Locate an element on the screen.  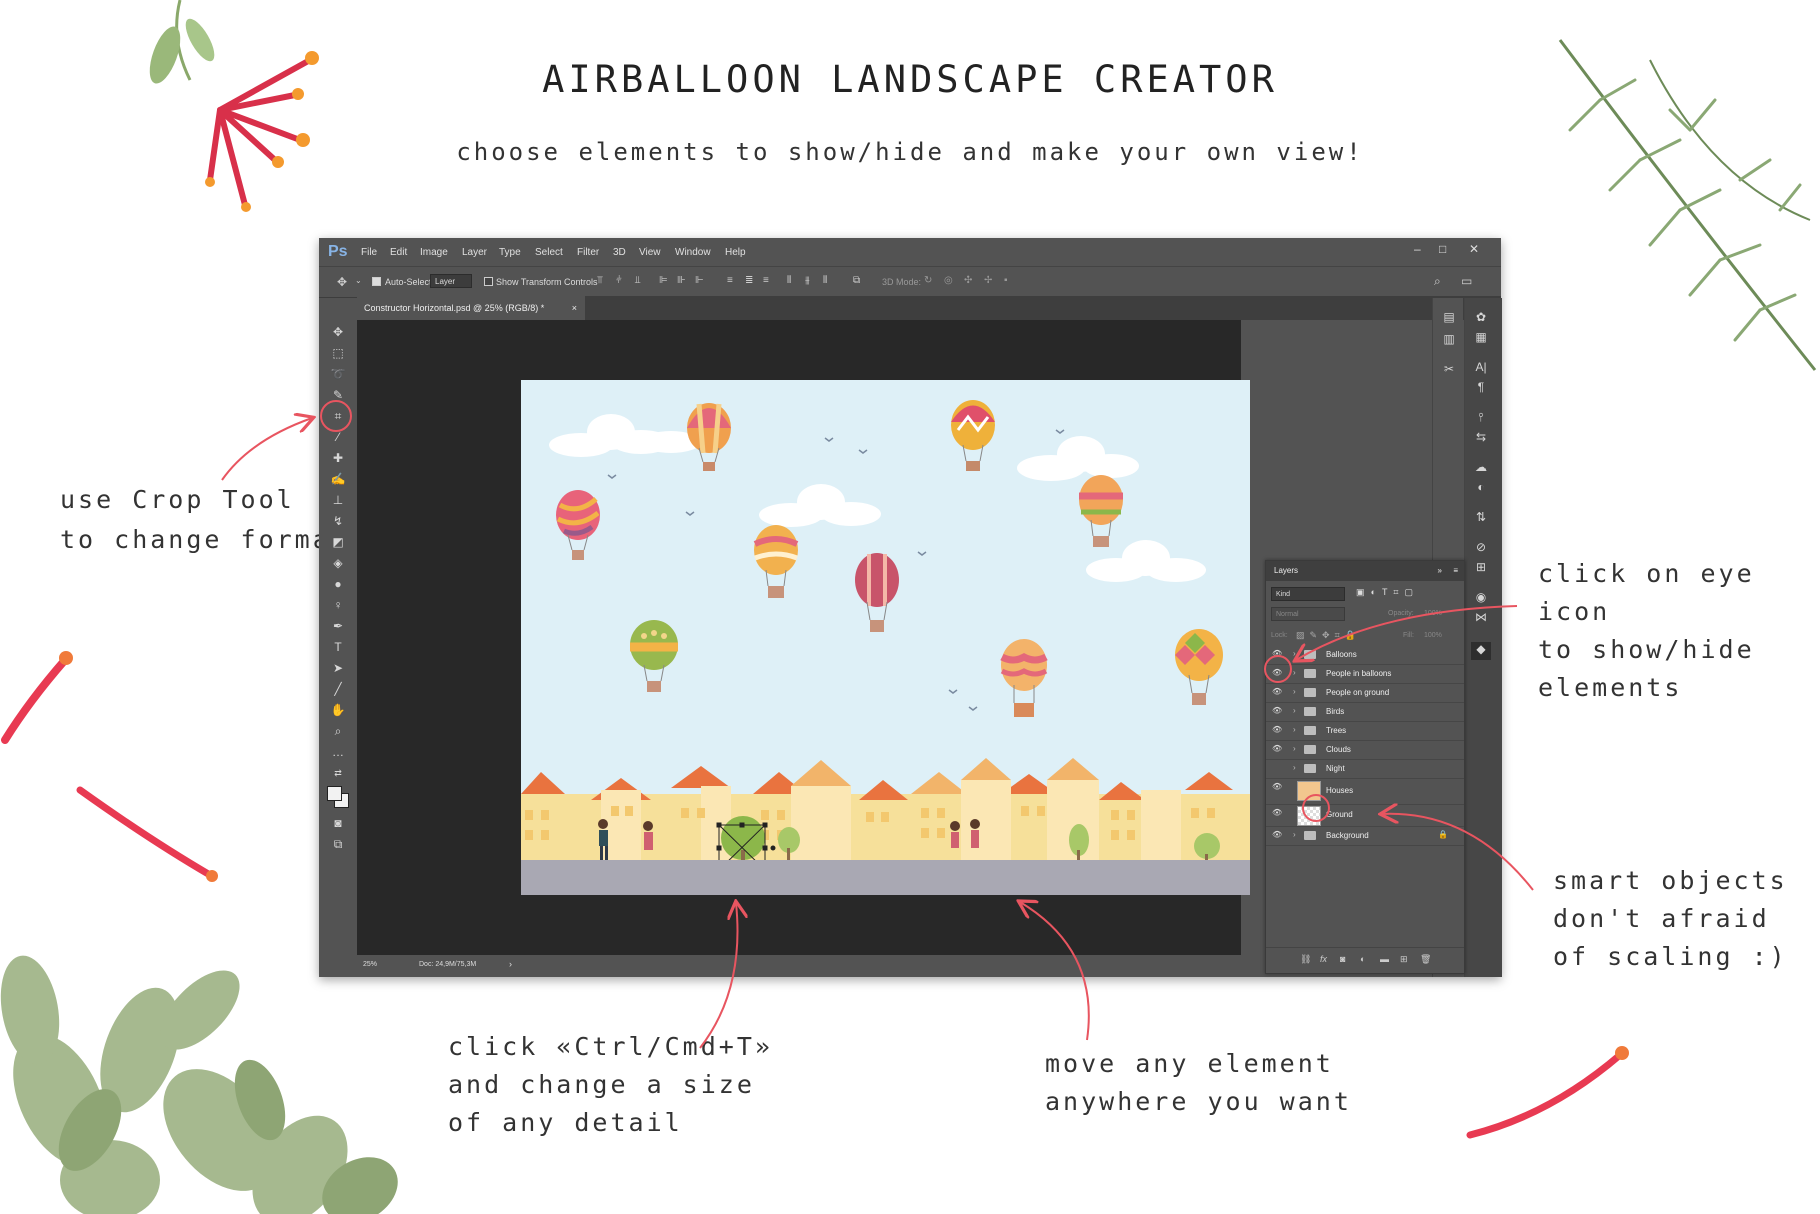
properties-panel-icon: ▥ is located at coordinates (1449, 341).